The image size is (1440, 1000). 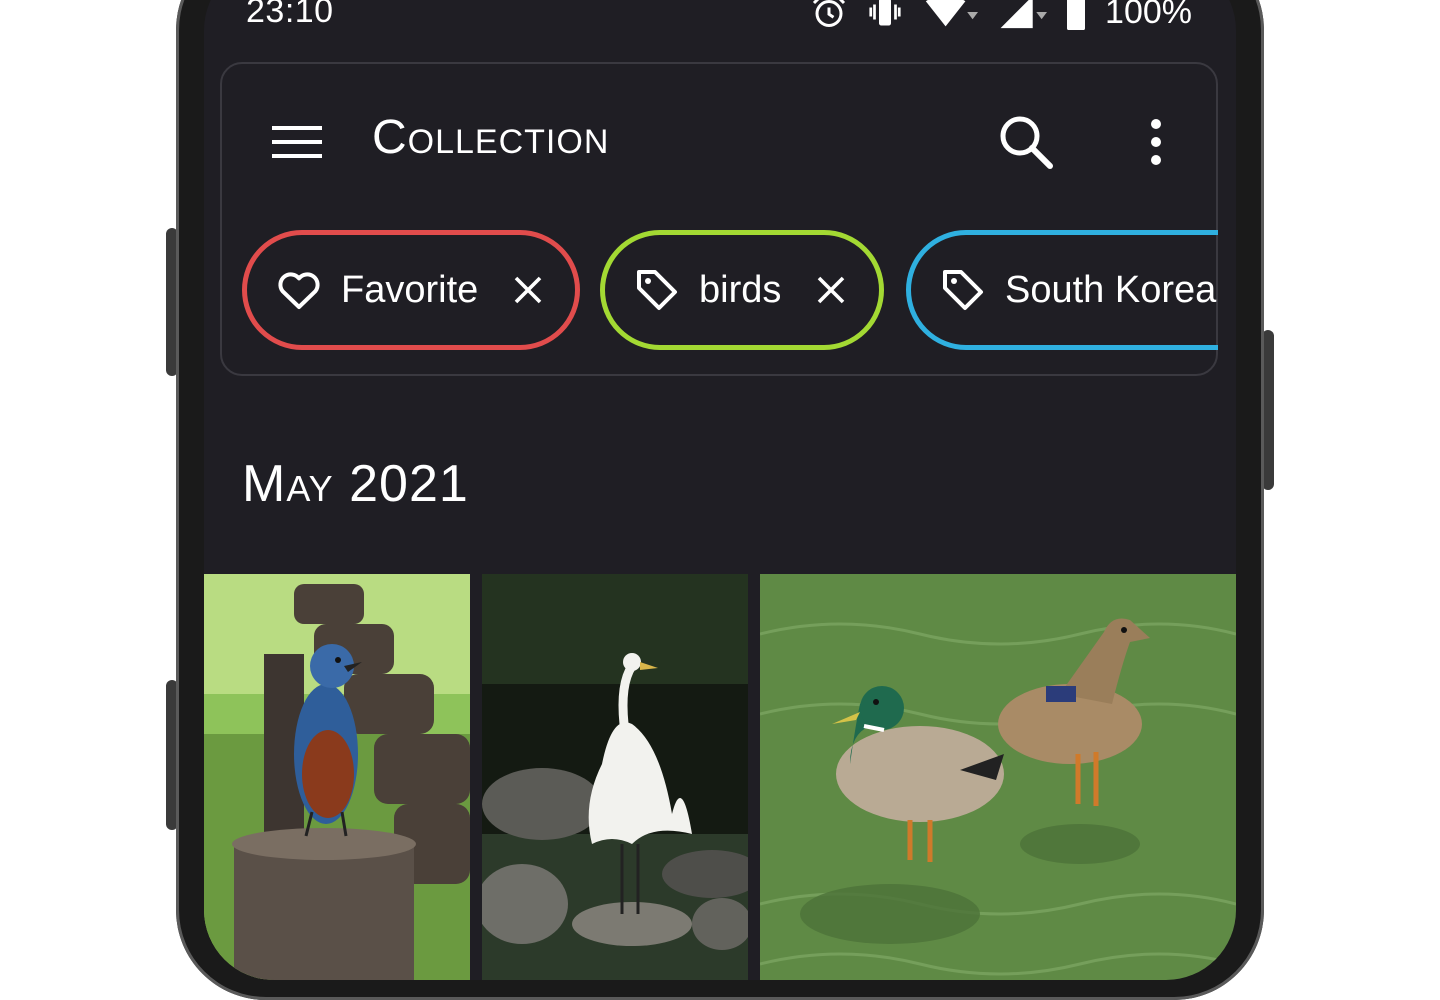 I want to click on chip-label: South Korea, so click(x=1111, y=289).